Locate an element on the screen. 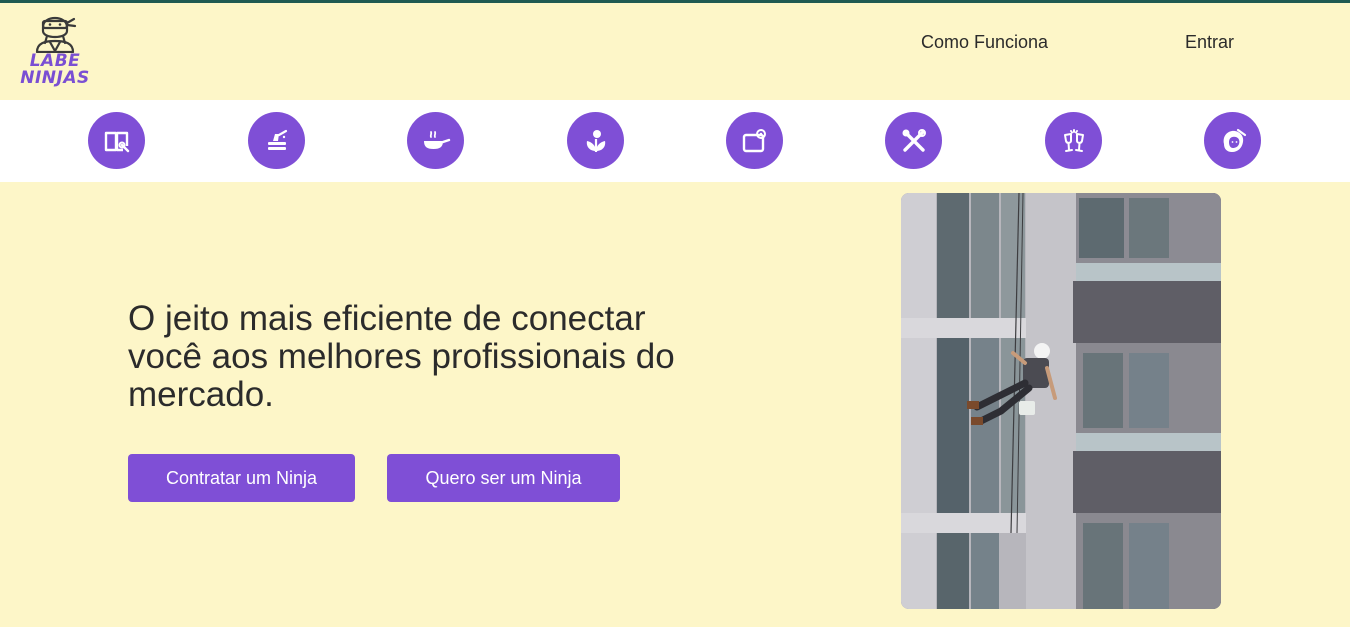 This screenshot has width=1350, height=627. category-beauty-button is located at coordinates (1232, 140).